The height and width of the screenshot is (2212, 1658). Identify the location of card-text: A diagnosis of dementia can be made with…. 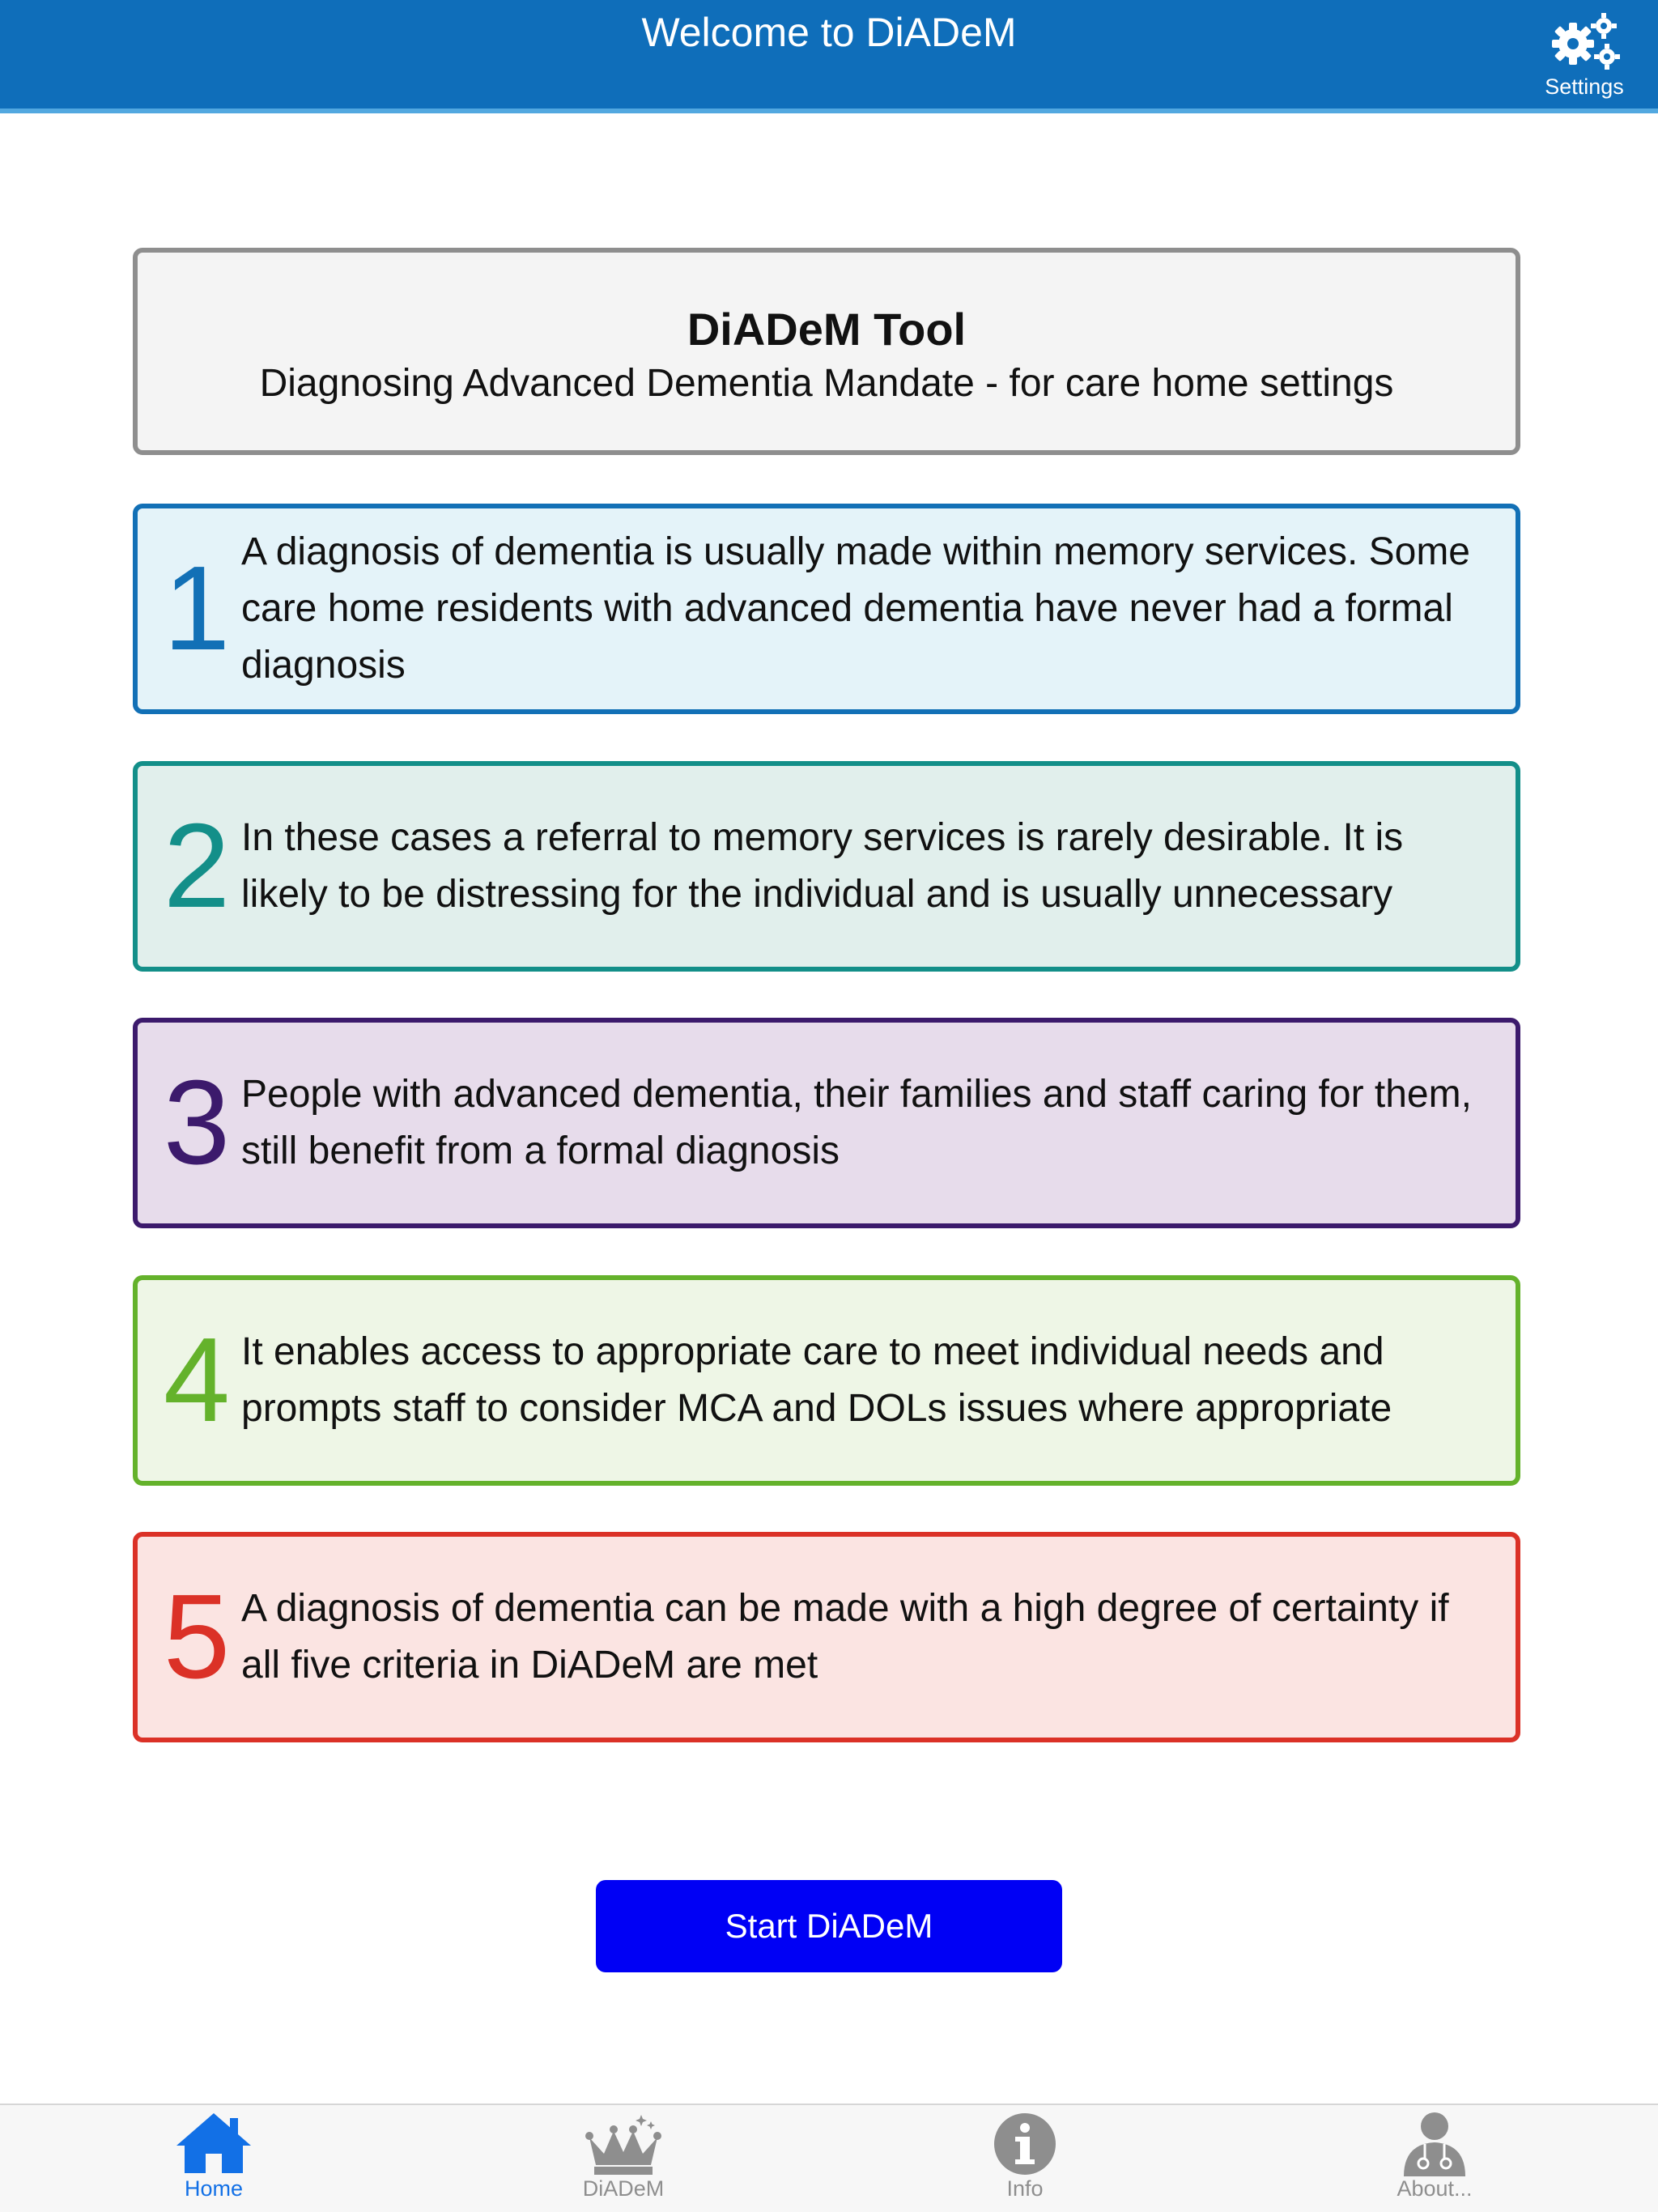
(845, 1637).